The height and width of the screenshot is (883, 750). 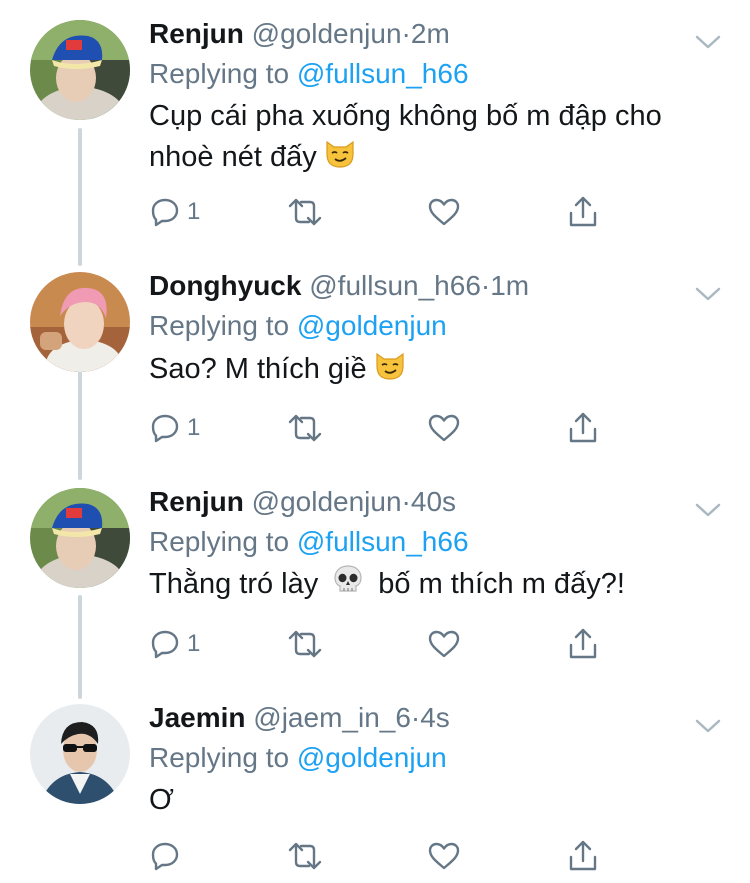 I want to click on timestamp: 4s, so click(x=435, y=717).